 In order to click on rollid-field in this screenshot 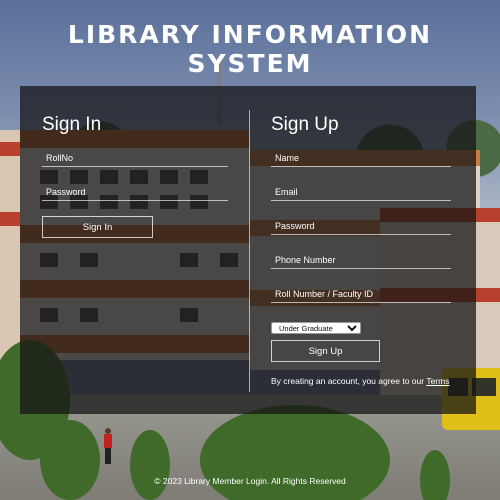, I will do `click(361, 293)`.